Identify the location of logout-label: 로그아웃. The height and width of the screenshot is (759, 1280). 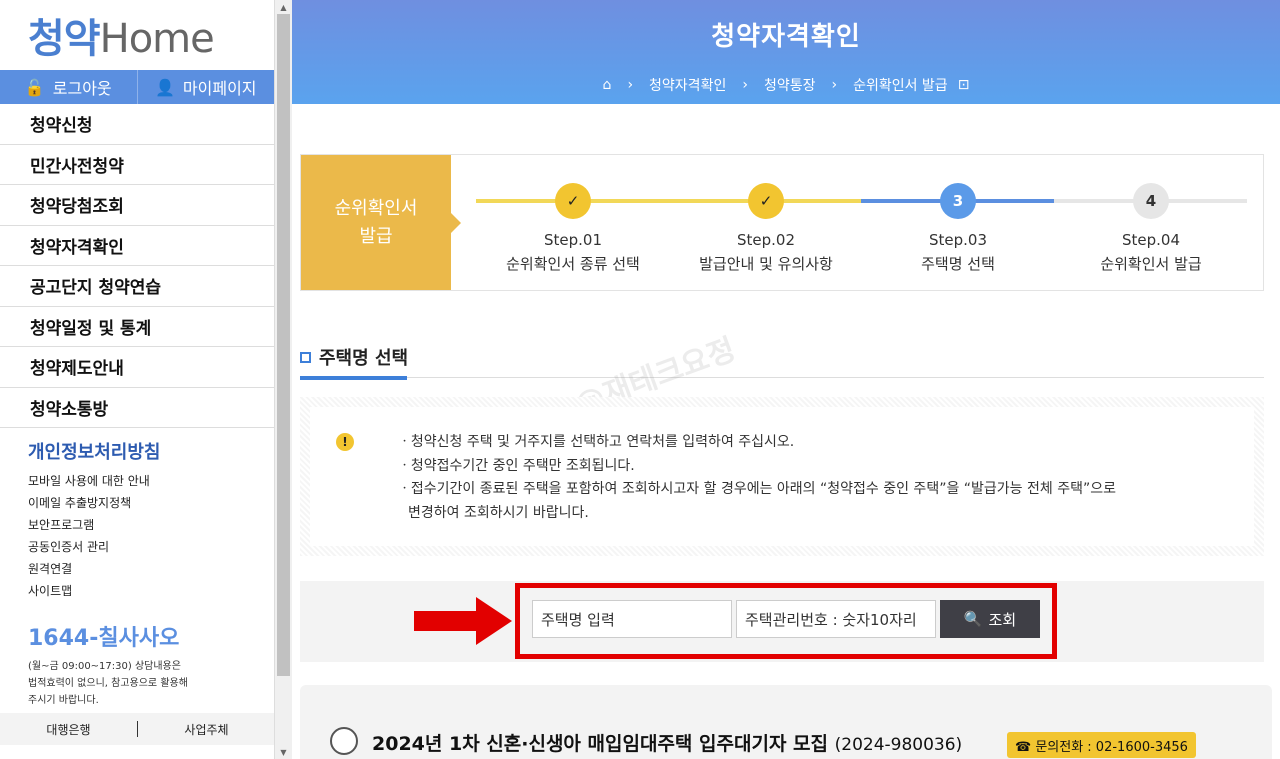
(82, 87).